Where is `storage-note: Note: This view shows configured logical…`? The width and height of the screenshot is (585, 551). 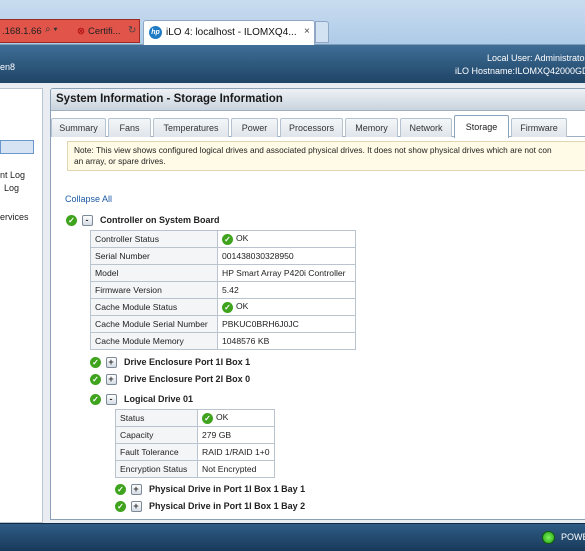
storage-note: Note: This view shows configured logical… is located at coordinates (326, 156).